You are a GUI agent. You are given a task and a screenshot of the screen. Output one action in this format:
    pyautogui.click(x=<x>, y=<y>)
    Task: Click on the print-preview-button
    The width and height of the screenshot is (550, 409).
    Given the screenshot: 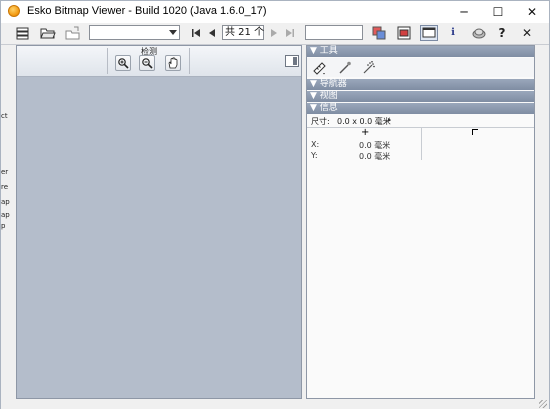 What is the action you would take?
    pyautogui.click(x=404, y=33)
    